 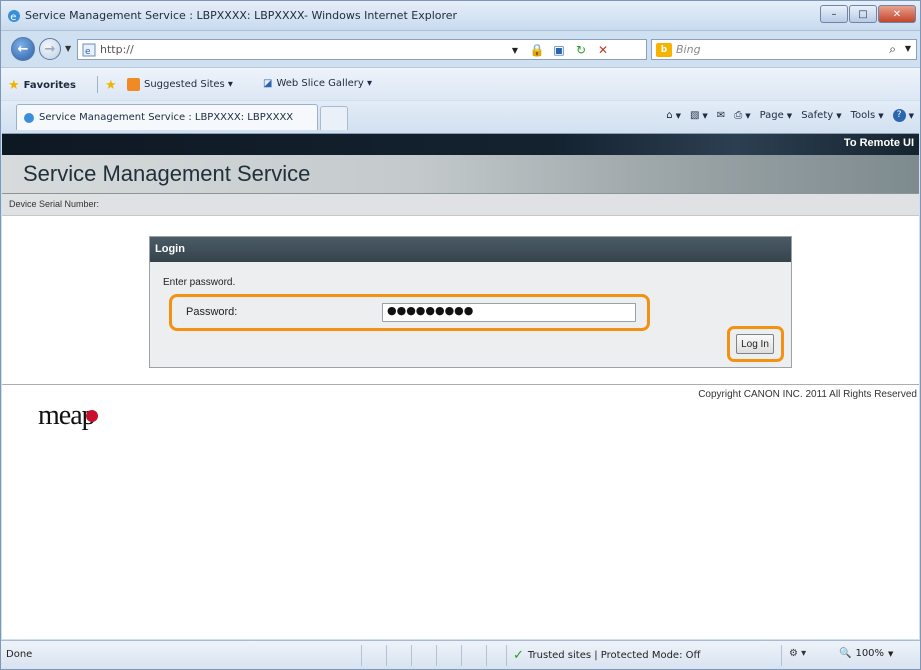 I want to click on bing-icon: b, so click(x=664, y=49).